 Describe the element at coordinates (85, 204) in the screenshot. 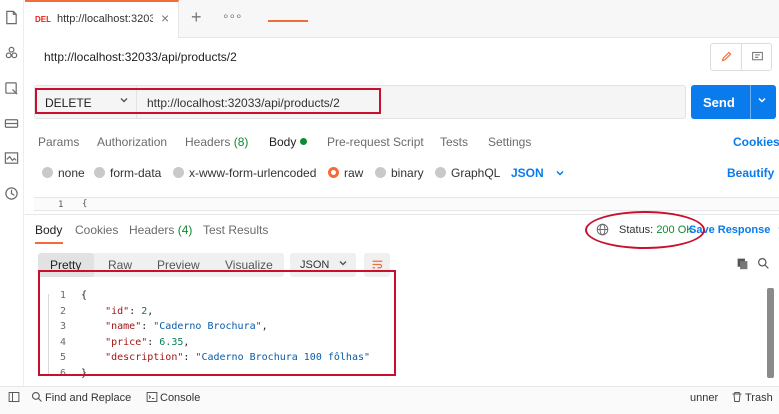

I see `editor-text: {` at that location.